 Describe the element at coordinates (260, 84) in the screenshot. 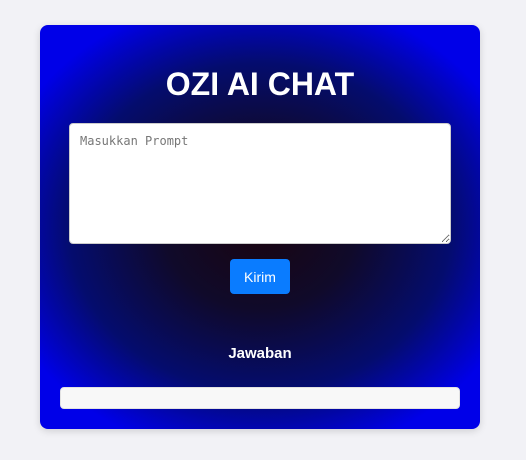

I see `page-title: OZI AI CHAT` at that location.